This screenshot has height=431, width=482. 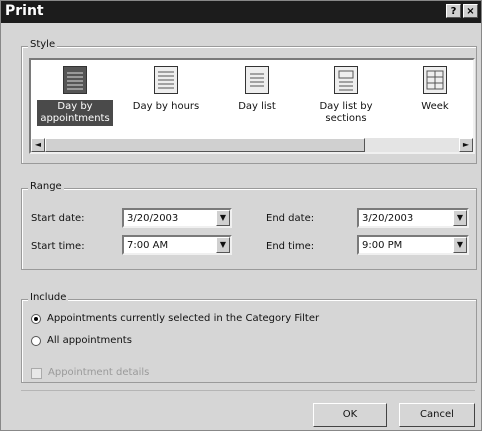 I want to click on end-date-field: 3/20/2003 ▼, so click(x=413, y=218).